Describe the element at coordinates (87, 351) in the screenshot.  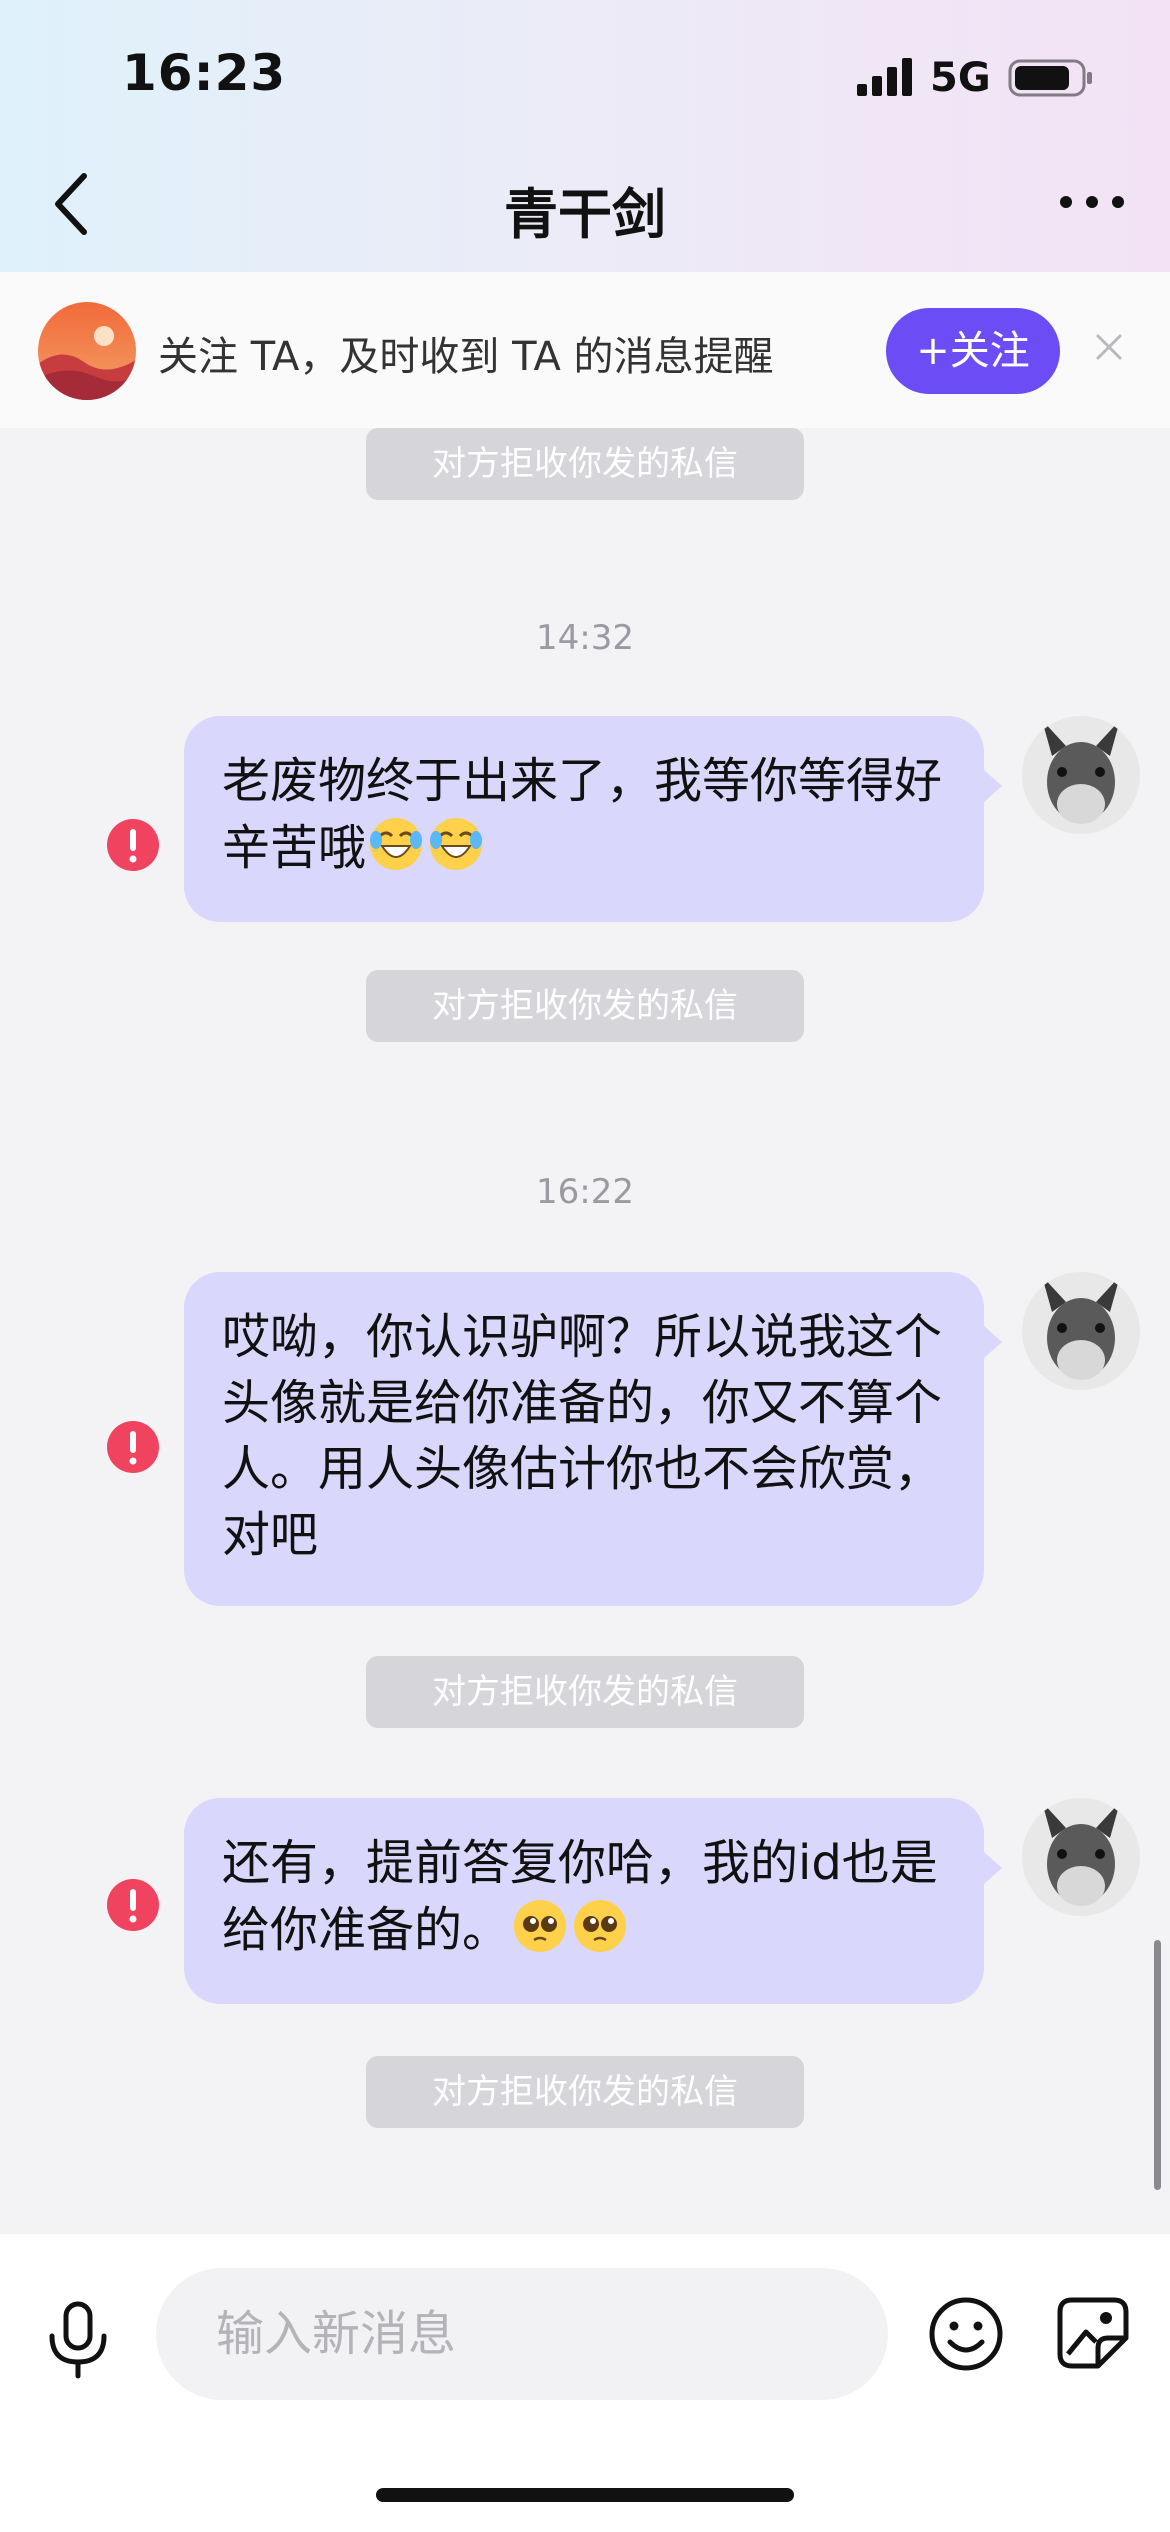
I see `user-avatar` at that location.